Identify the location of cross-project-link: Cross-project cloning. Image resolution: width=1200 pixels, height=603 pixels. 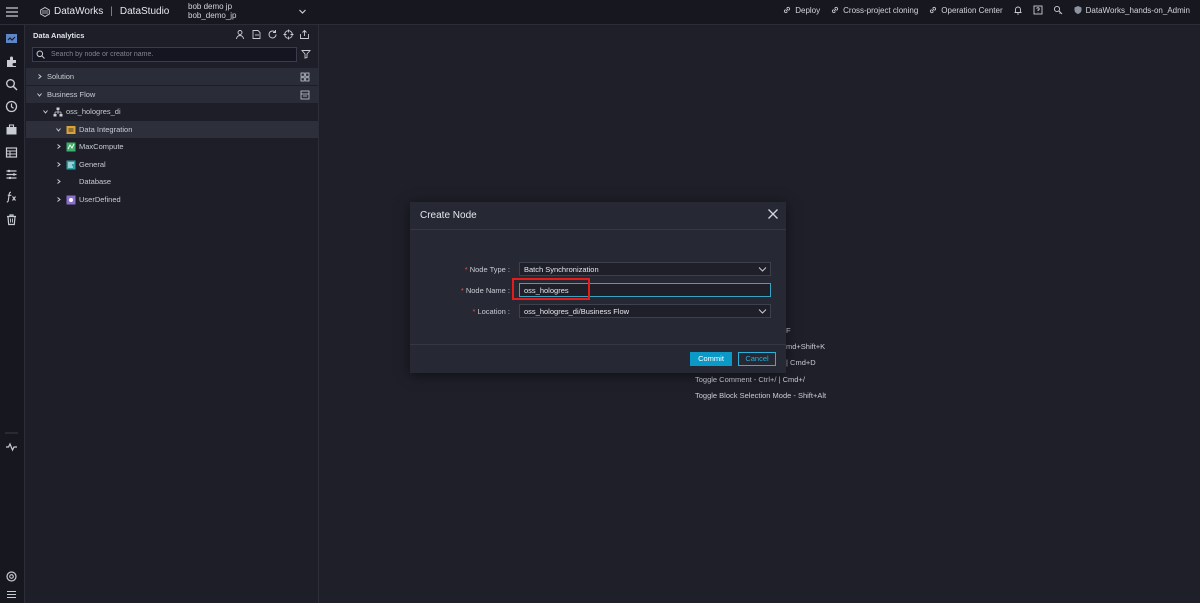
(874, 10).